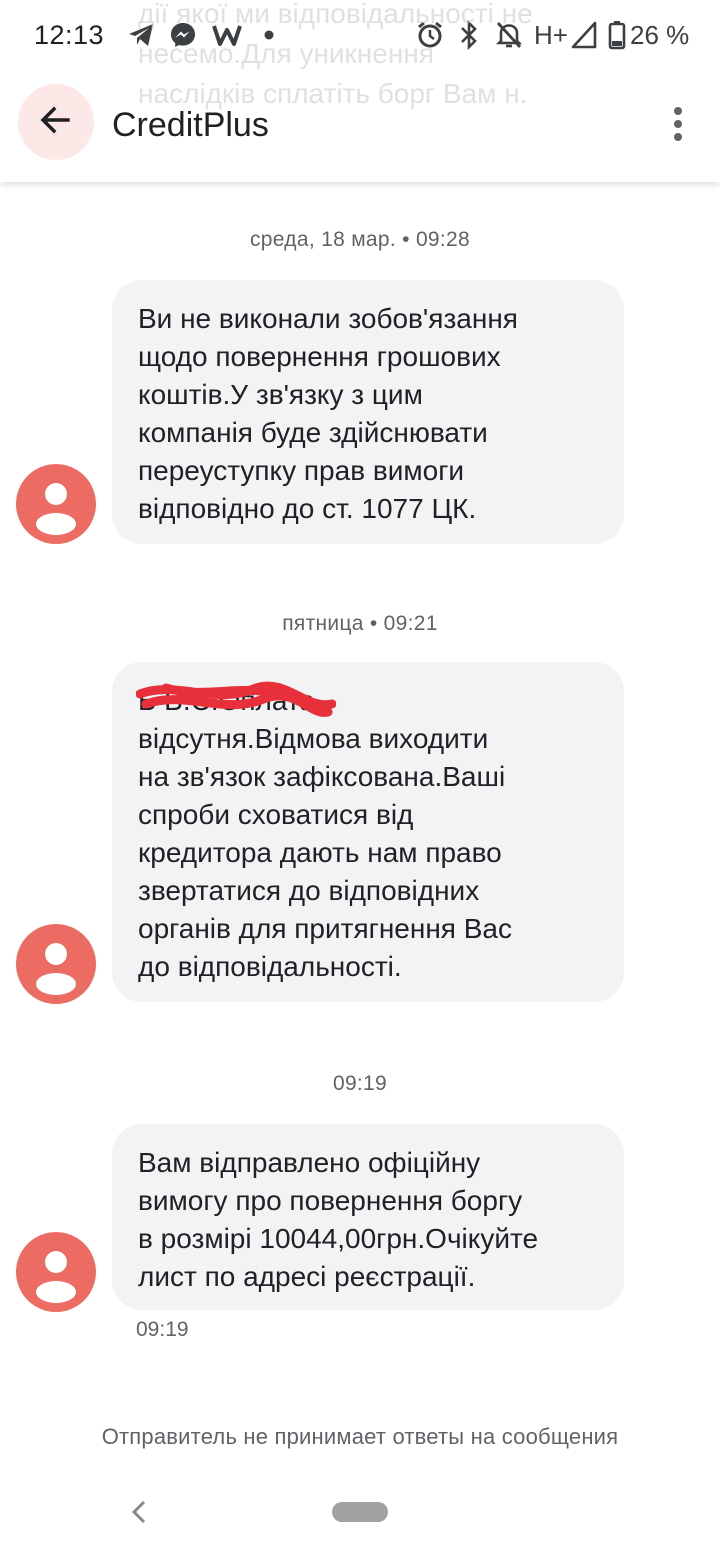  I want to click on conversation-title: CreditPlus, so click(190, 125).